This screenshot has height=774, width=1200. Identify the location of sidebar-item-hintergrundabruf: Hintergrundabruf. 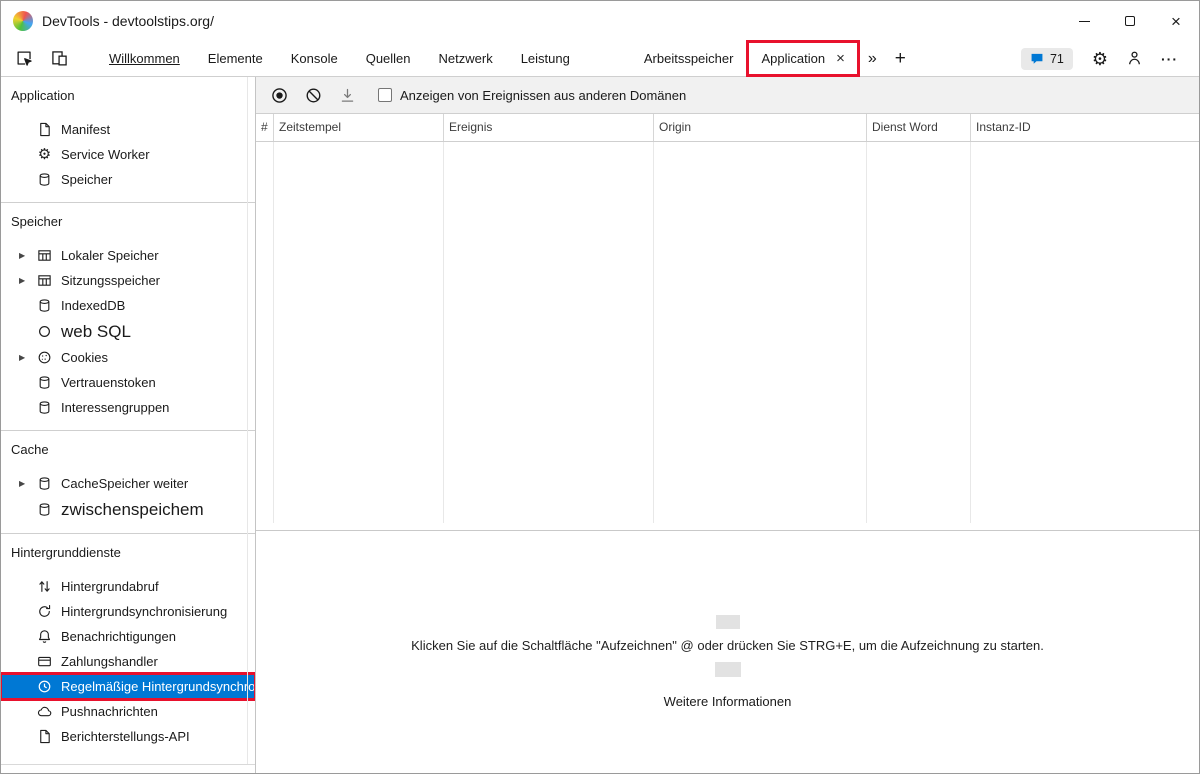
(128, 586).